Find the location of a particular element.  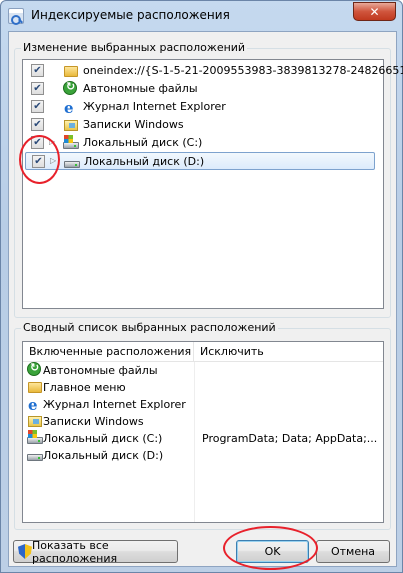

tree-item-drive-c: ✔ ▷ Локальный диск (C:) is located at coordinates (200, 143).